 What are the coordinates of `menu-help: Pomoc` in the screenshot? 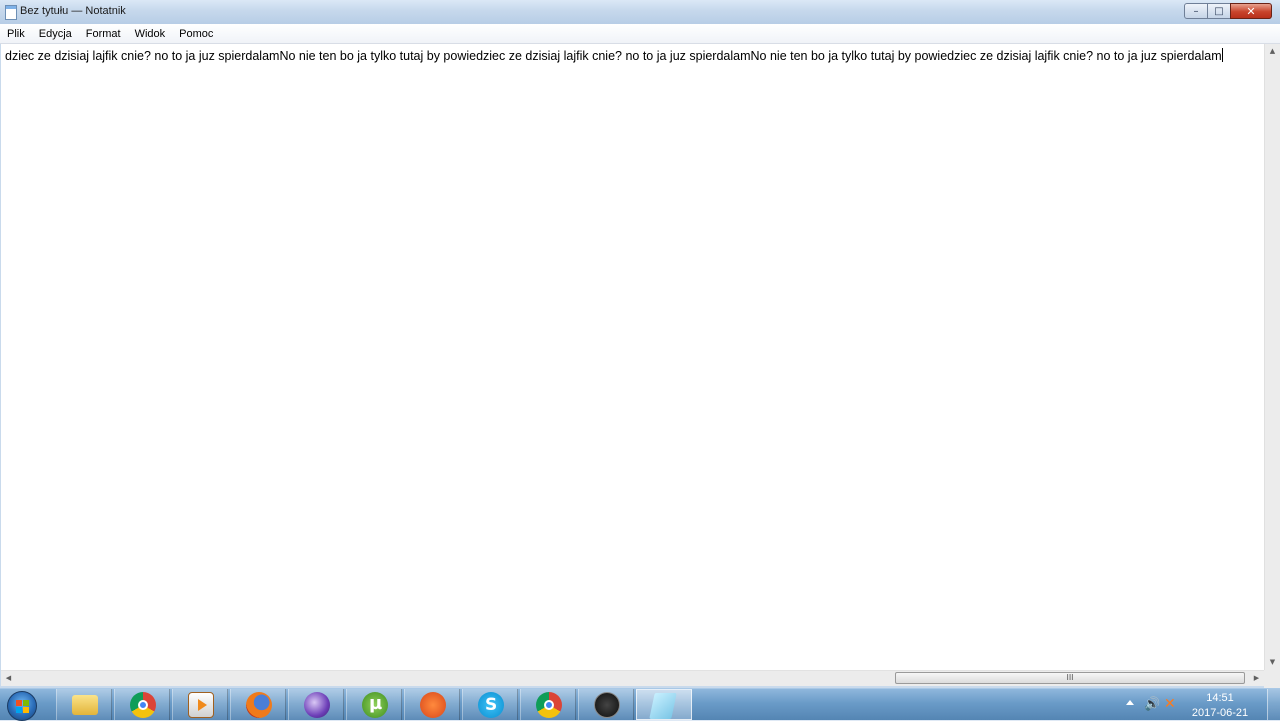 It's located at (196, 34).